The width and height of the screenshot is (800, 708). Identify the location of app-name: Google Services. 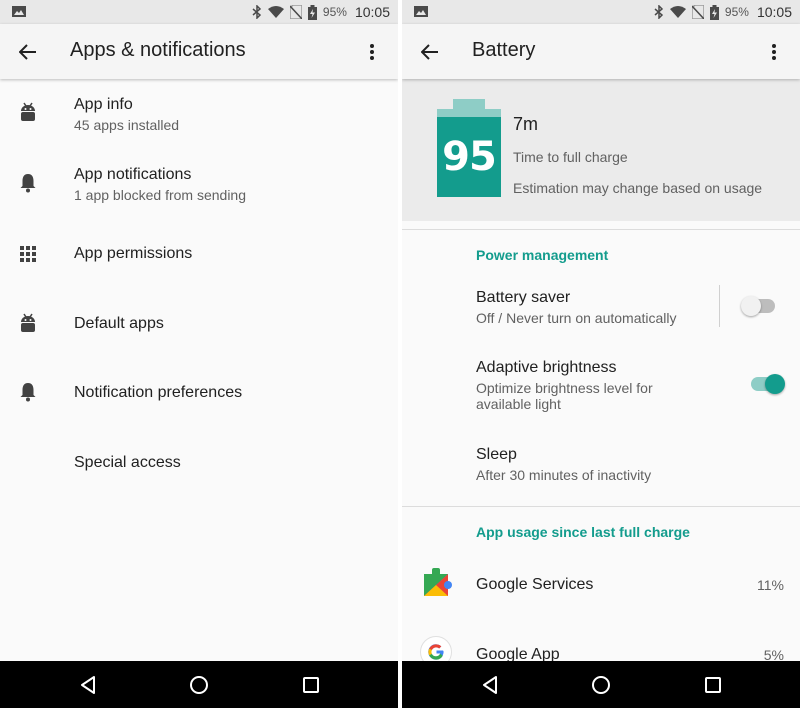
(535, 584).